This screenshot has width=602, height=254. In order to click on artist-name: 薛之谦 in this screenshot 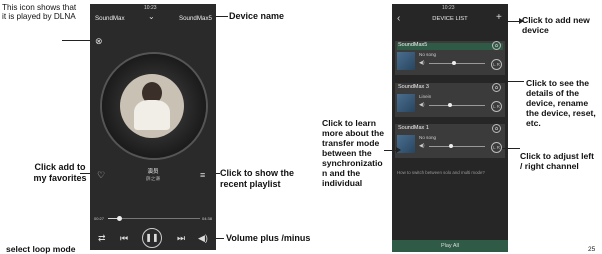, I will do `click(153, 179)`.